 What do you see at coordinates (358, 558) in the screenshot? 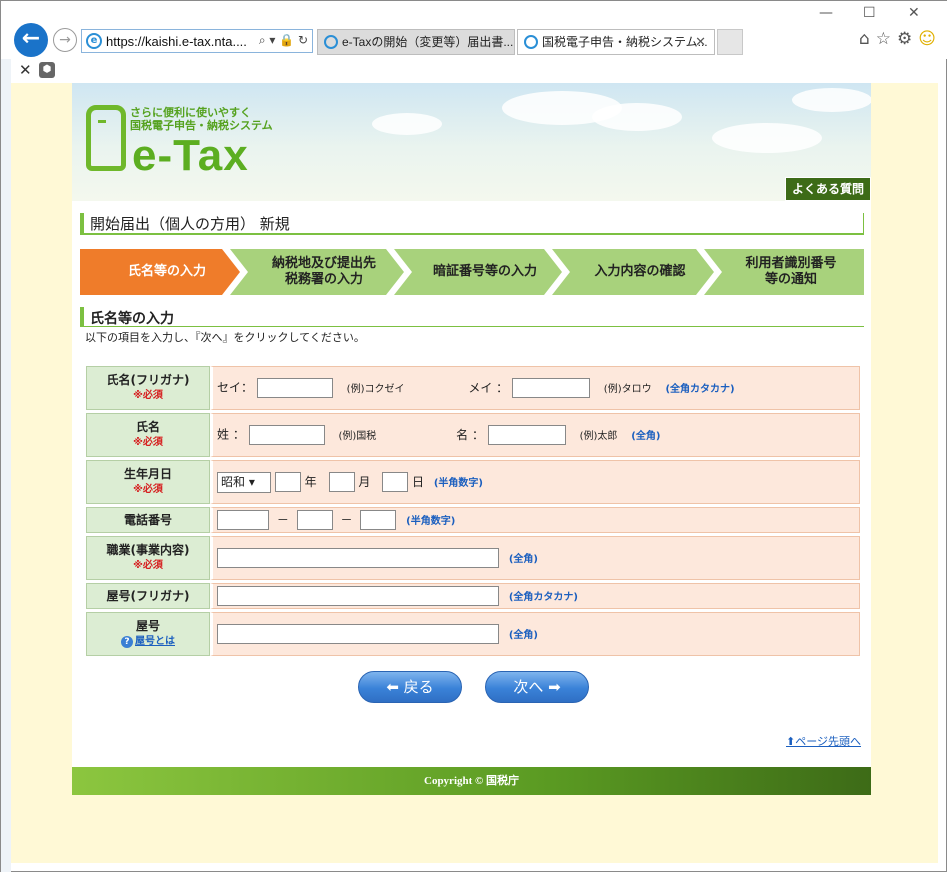
I see `occupation-input` at bounding box center [358, 558].